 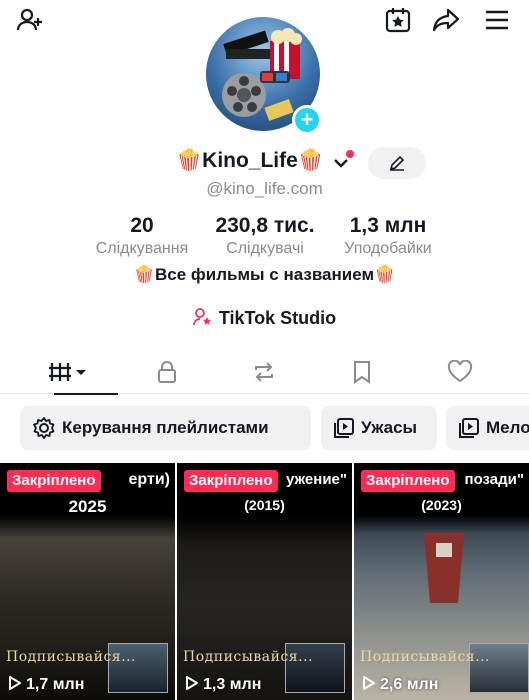 What do you see at coordinates (507, 427) in the screenshot?
I see `chip-label: Мело` at bounding box center [507, 427].